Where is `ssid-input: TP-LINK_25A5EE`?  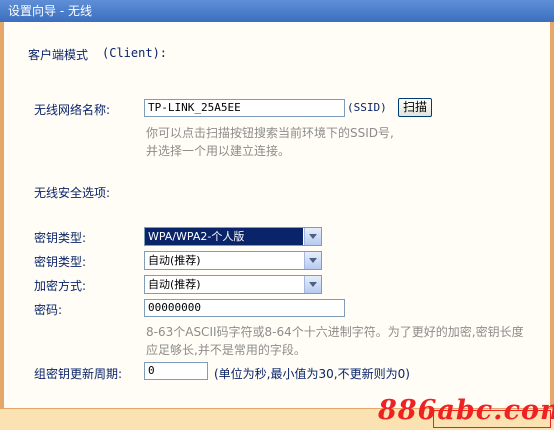
ssid-input: TP-LINK_25A5EE is located at coordinates (244, 108).